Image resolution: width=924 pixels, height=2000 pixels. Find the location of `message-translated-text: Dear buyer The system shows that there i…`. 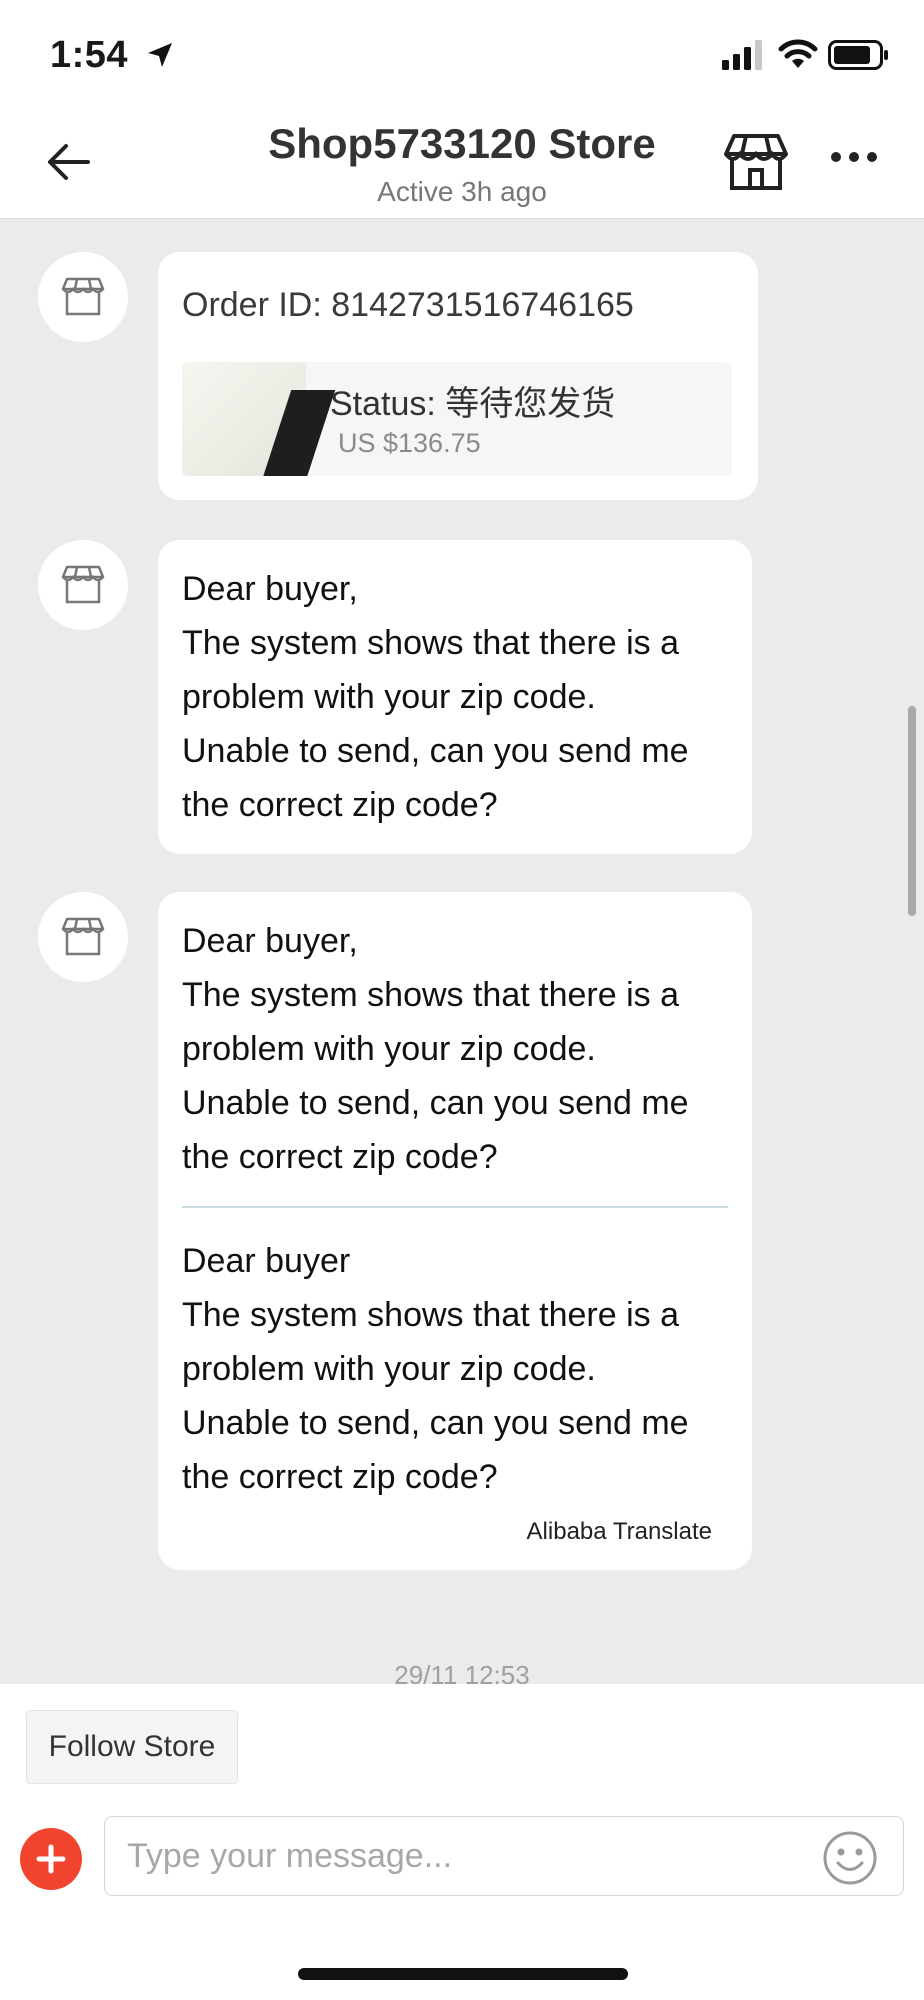

message-translated-text: Dear buyer The system shows that there i… is located at coordinates (435, 1369).